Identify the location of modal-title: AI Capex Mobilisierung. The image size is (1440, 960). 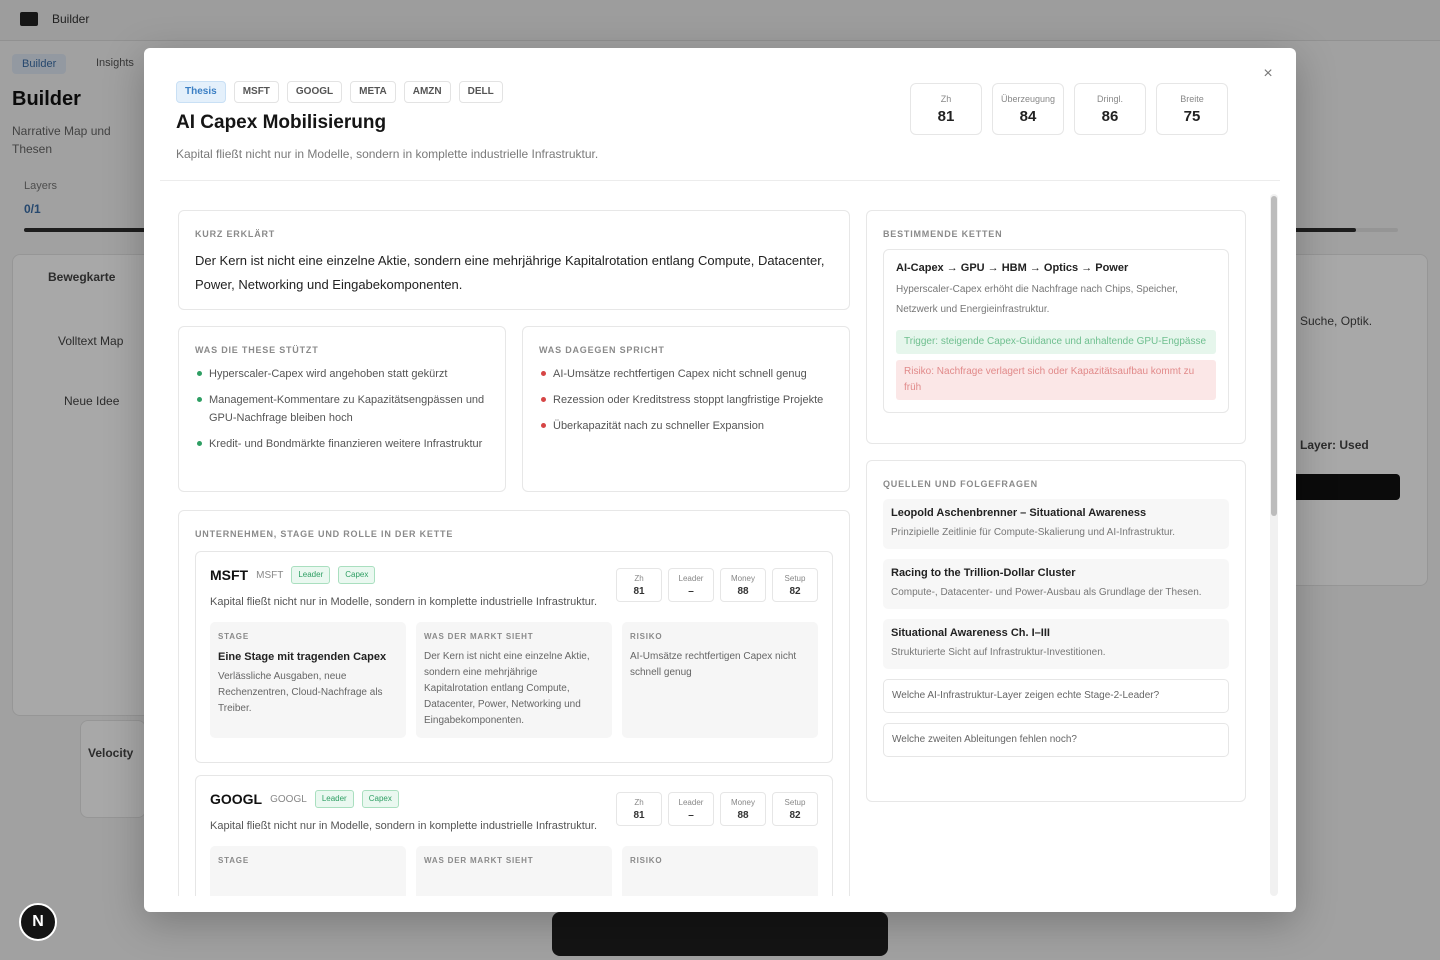
(281, 122).